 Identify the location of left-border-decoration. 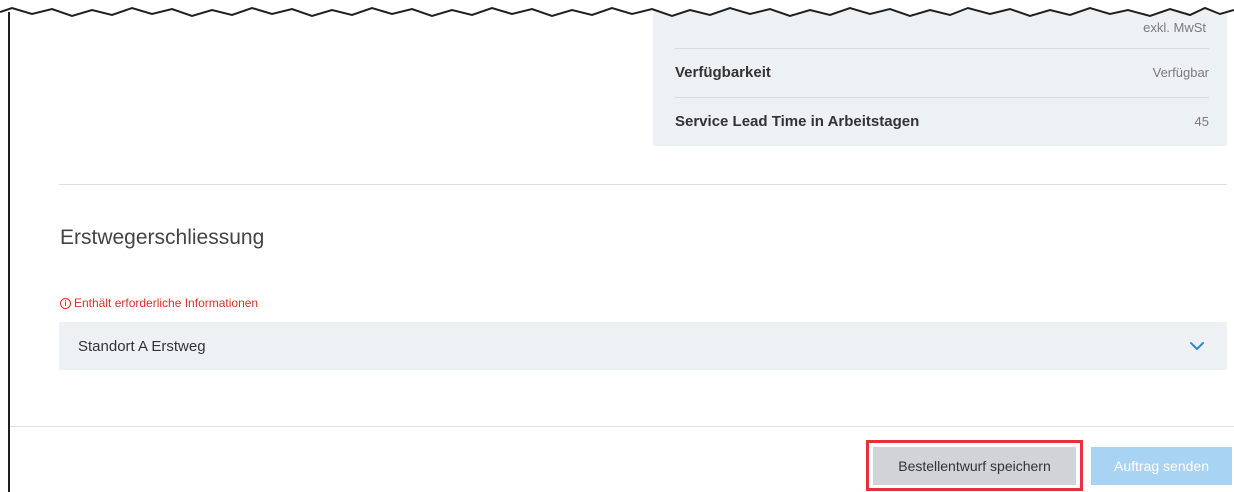
(9, 252).